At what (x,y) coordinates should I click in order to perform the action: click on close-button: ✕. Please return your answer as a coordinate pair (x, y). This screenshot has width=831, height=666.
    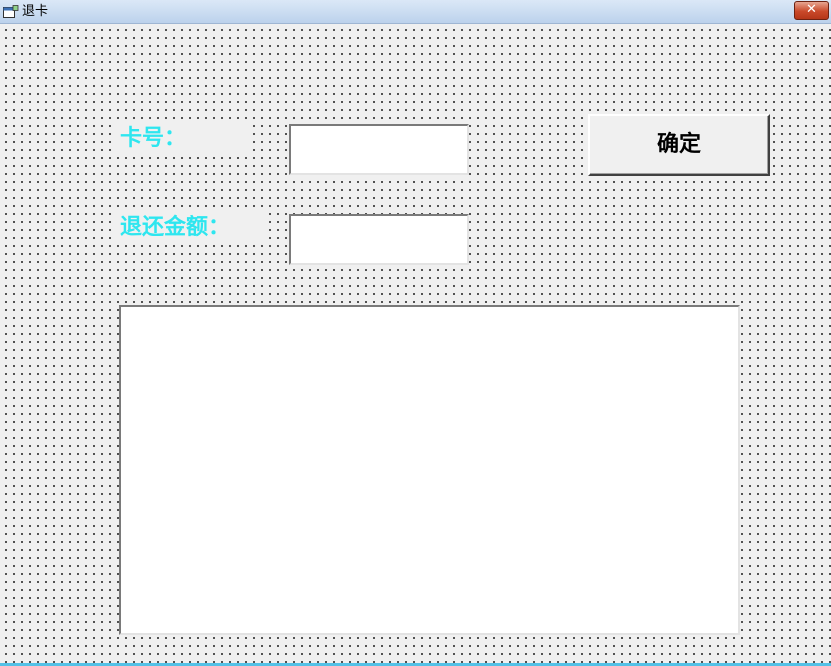
    Looking at the image, I should click on (811, 10).